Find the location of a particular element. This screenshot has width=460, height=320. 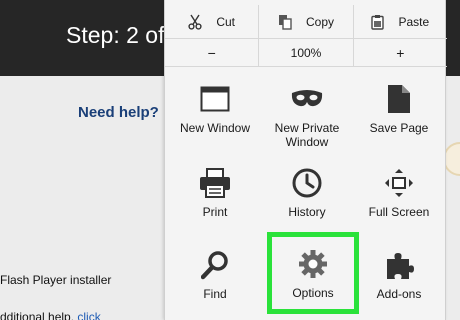

cut-button: Cut is located at coordinates (211, 21).